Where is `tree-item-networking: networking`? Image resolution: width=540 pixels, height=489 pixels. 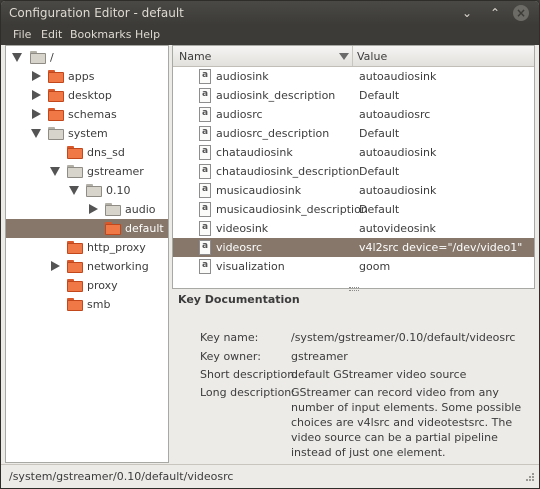 tree-item-networking: networking is located at coordinates (87, 266).